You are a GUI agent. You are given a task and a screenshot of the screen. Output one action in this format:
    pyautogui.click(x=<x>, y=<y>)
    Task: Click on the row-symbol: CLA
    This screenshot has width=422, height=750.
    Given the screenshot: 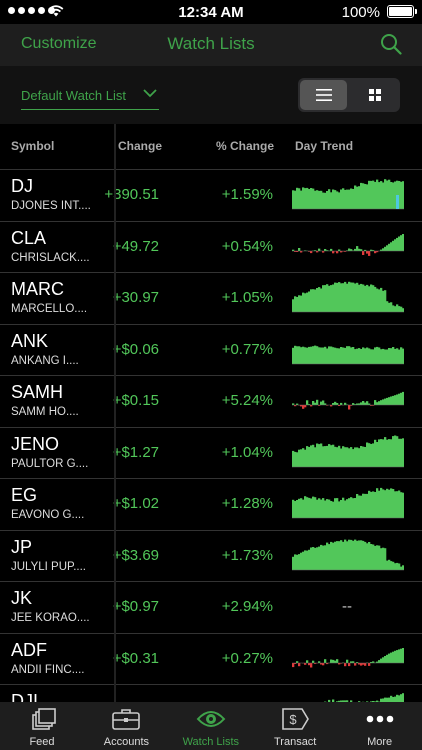 What is the action you would take?
    pyautogui.click(x=29, y=237)
    